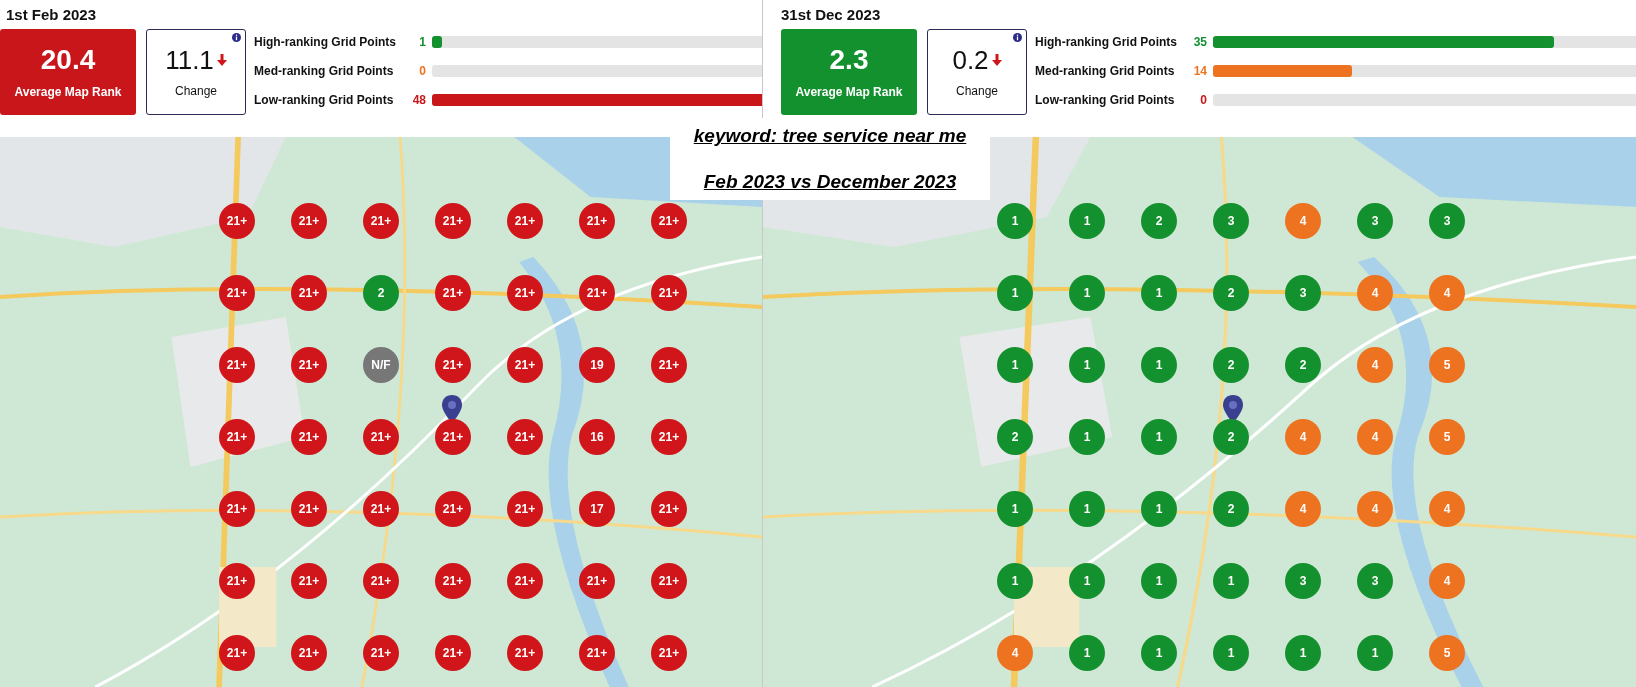  I want to click on change-value: 11.1, so click(189, 60).